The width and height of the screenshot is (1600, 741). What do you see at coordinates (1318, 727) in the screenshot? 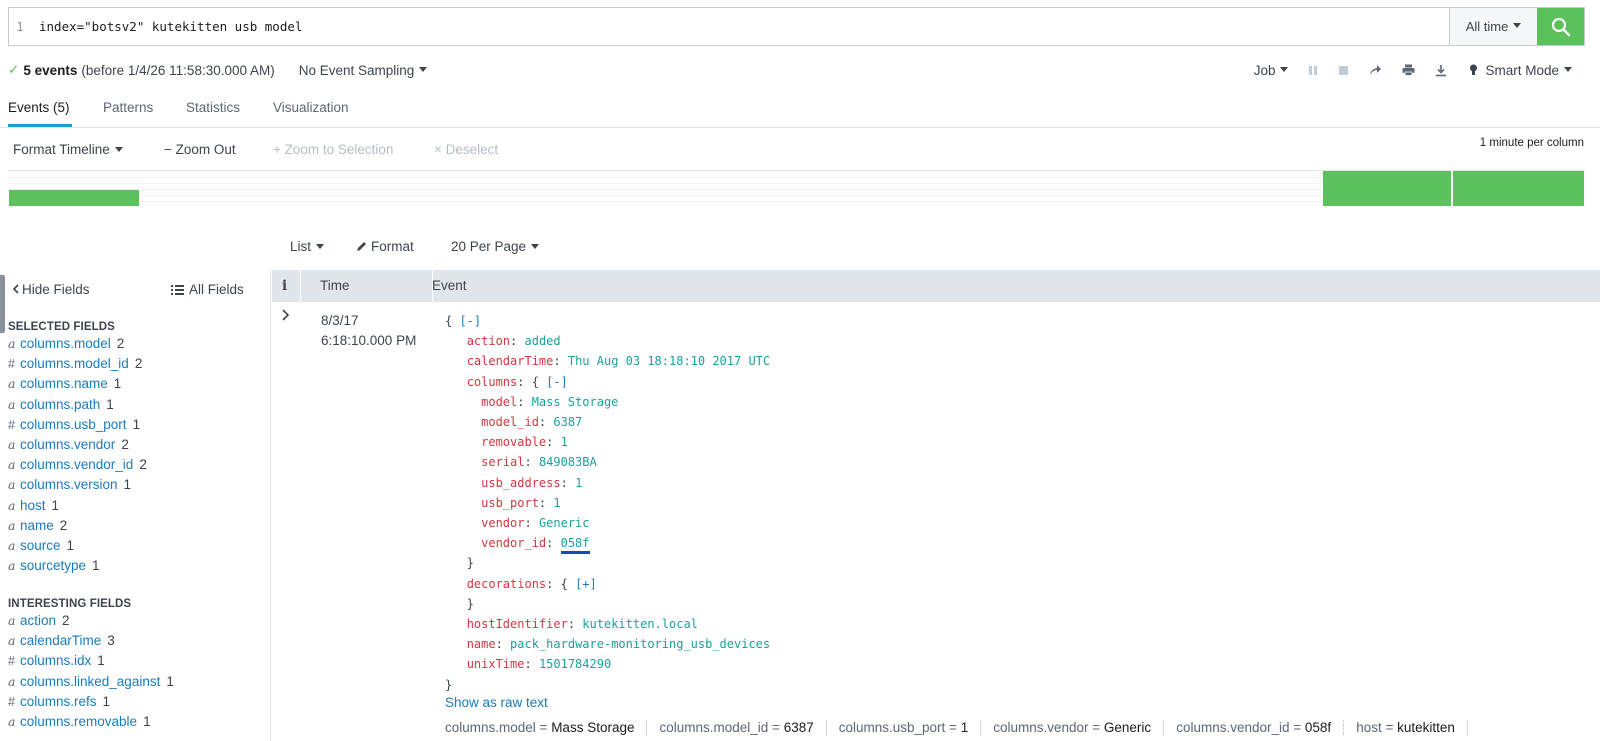
I see `summary-value: 058f` at bounding box center [1318, 727].